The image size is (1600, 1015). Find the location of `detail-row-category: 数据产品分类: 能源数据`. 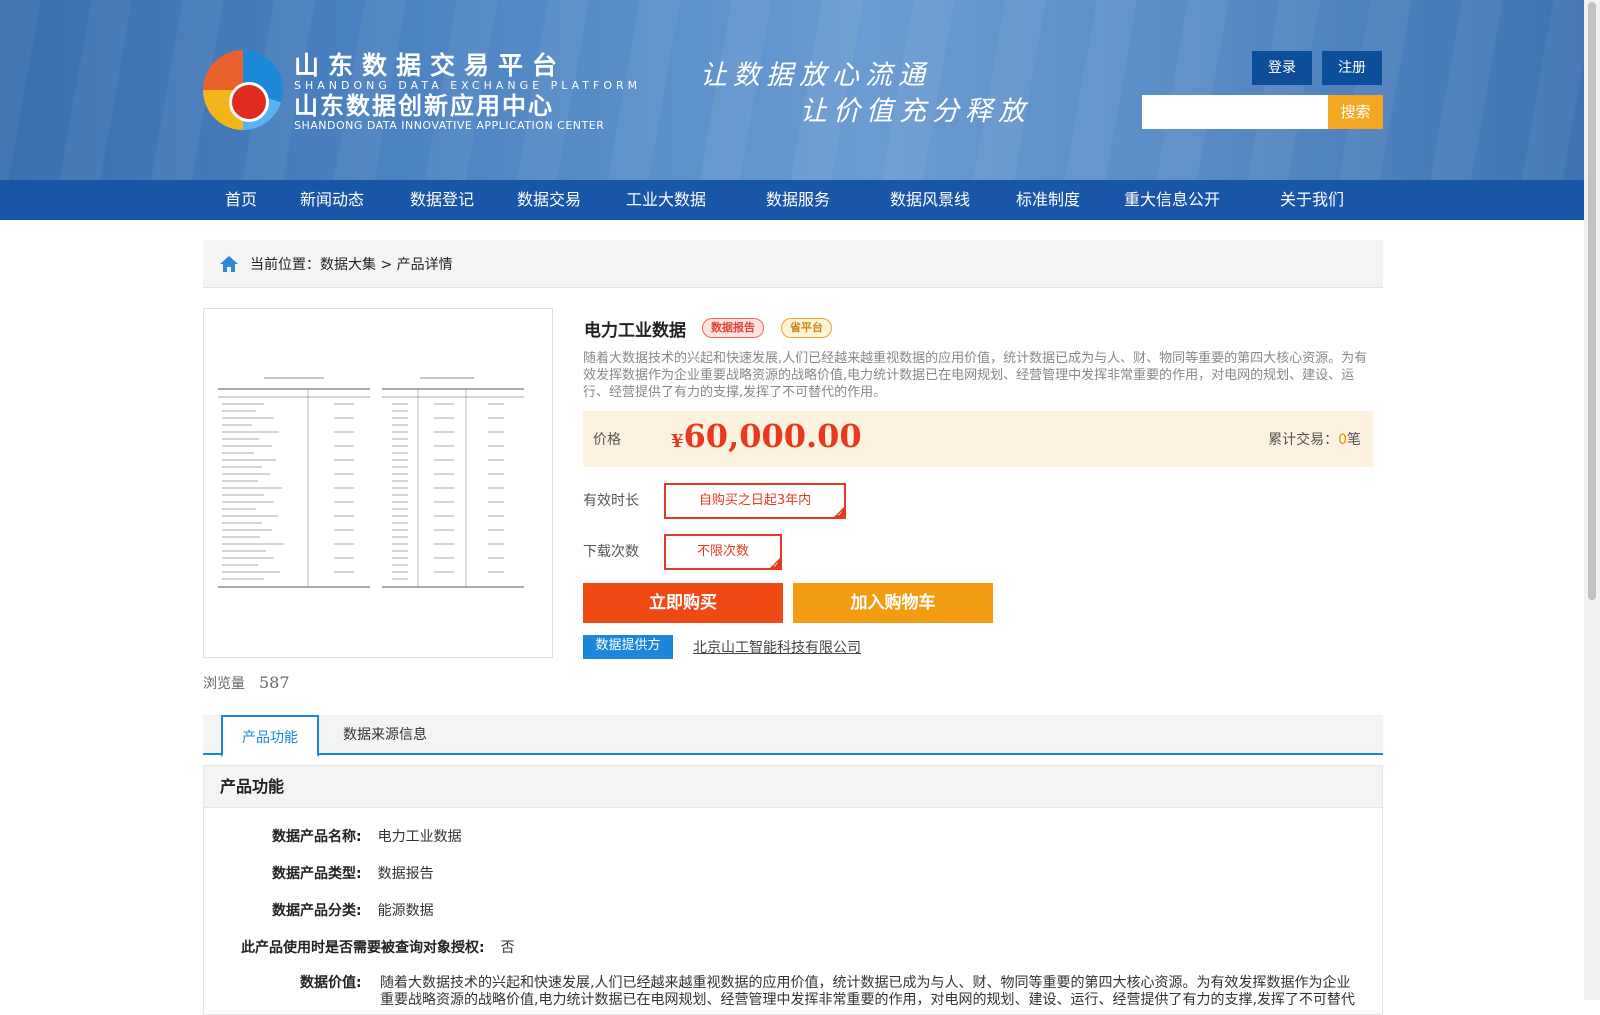

detail-row-category: 数据产品分类: 能源数据 is located at coordinates (353, 910).